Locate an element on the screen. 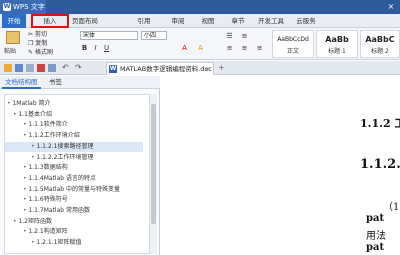 The width and height of the screenshot is (400, 255). tab-document-map: 文档结构图 is located at coordinates (21, 82).